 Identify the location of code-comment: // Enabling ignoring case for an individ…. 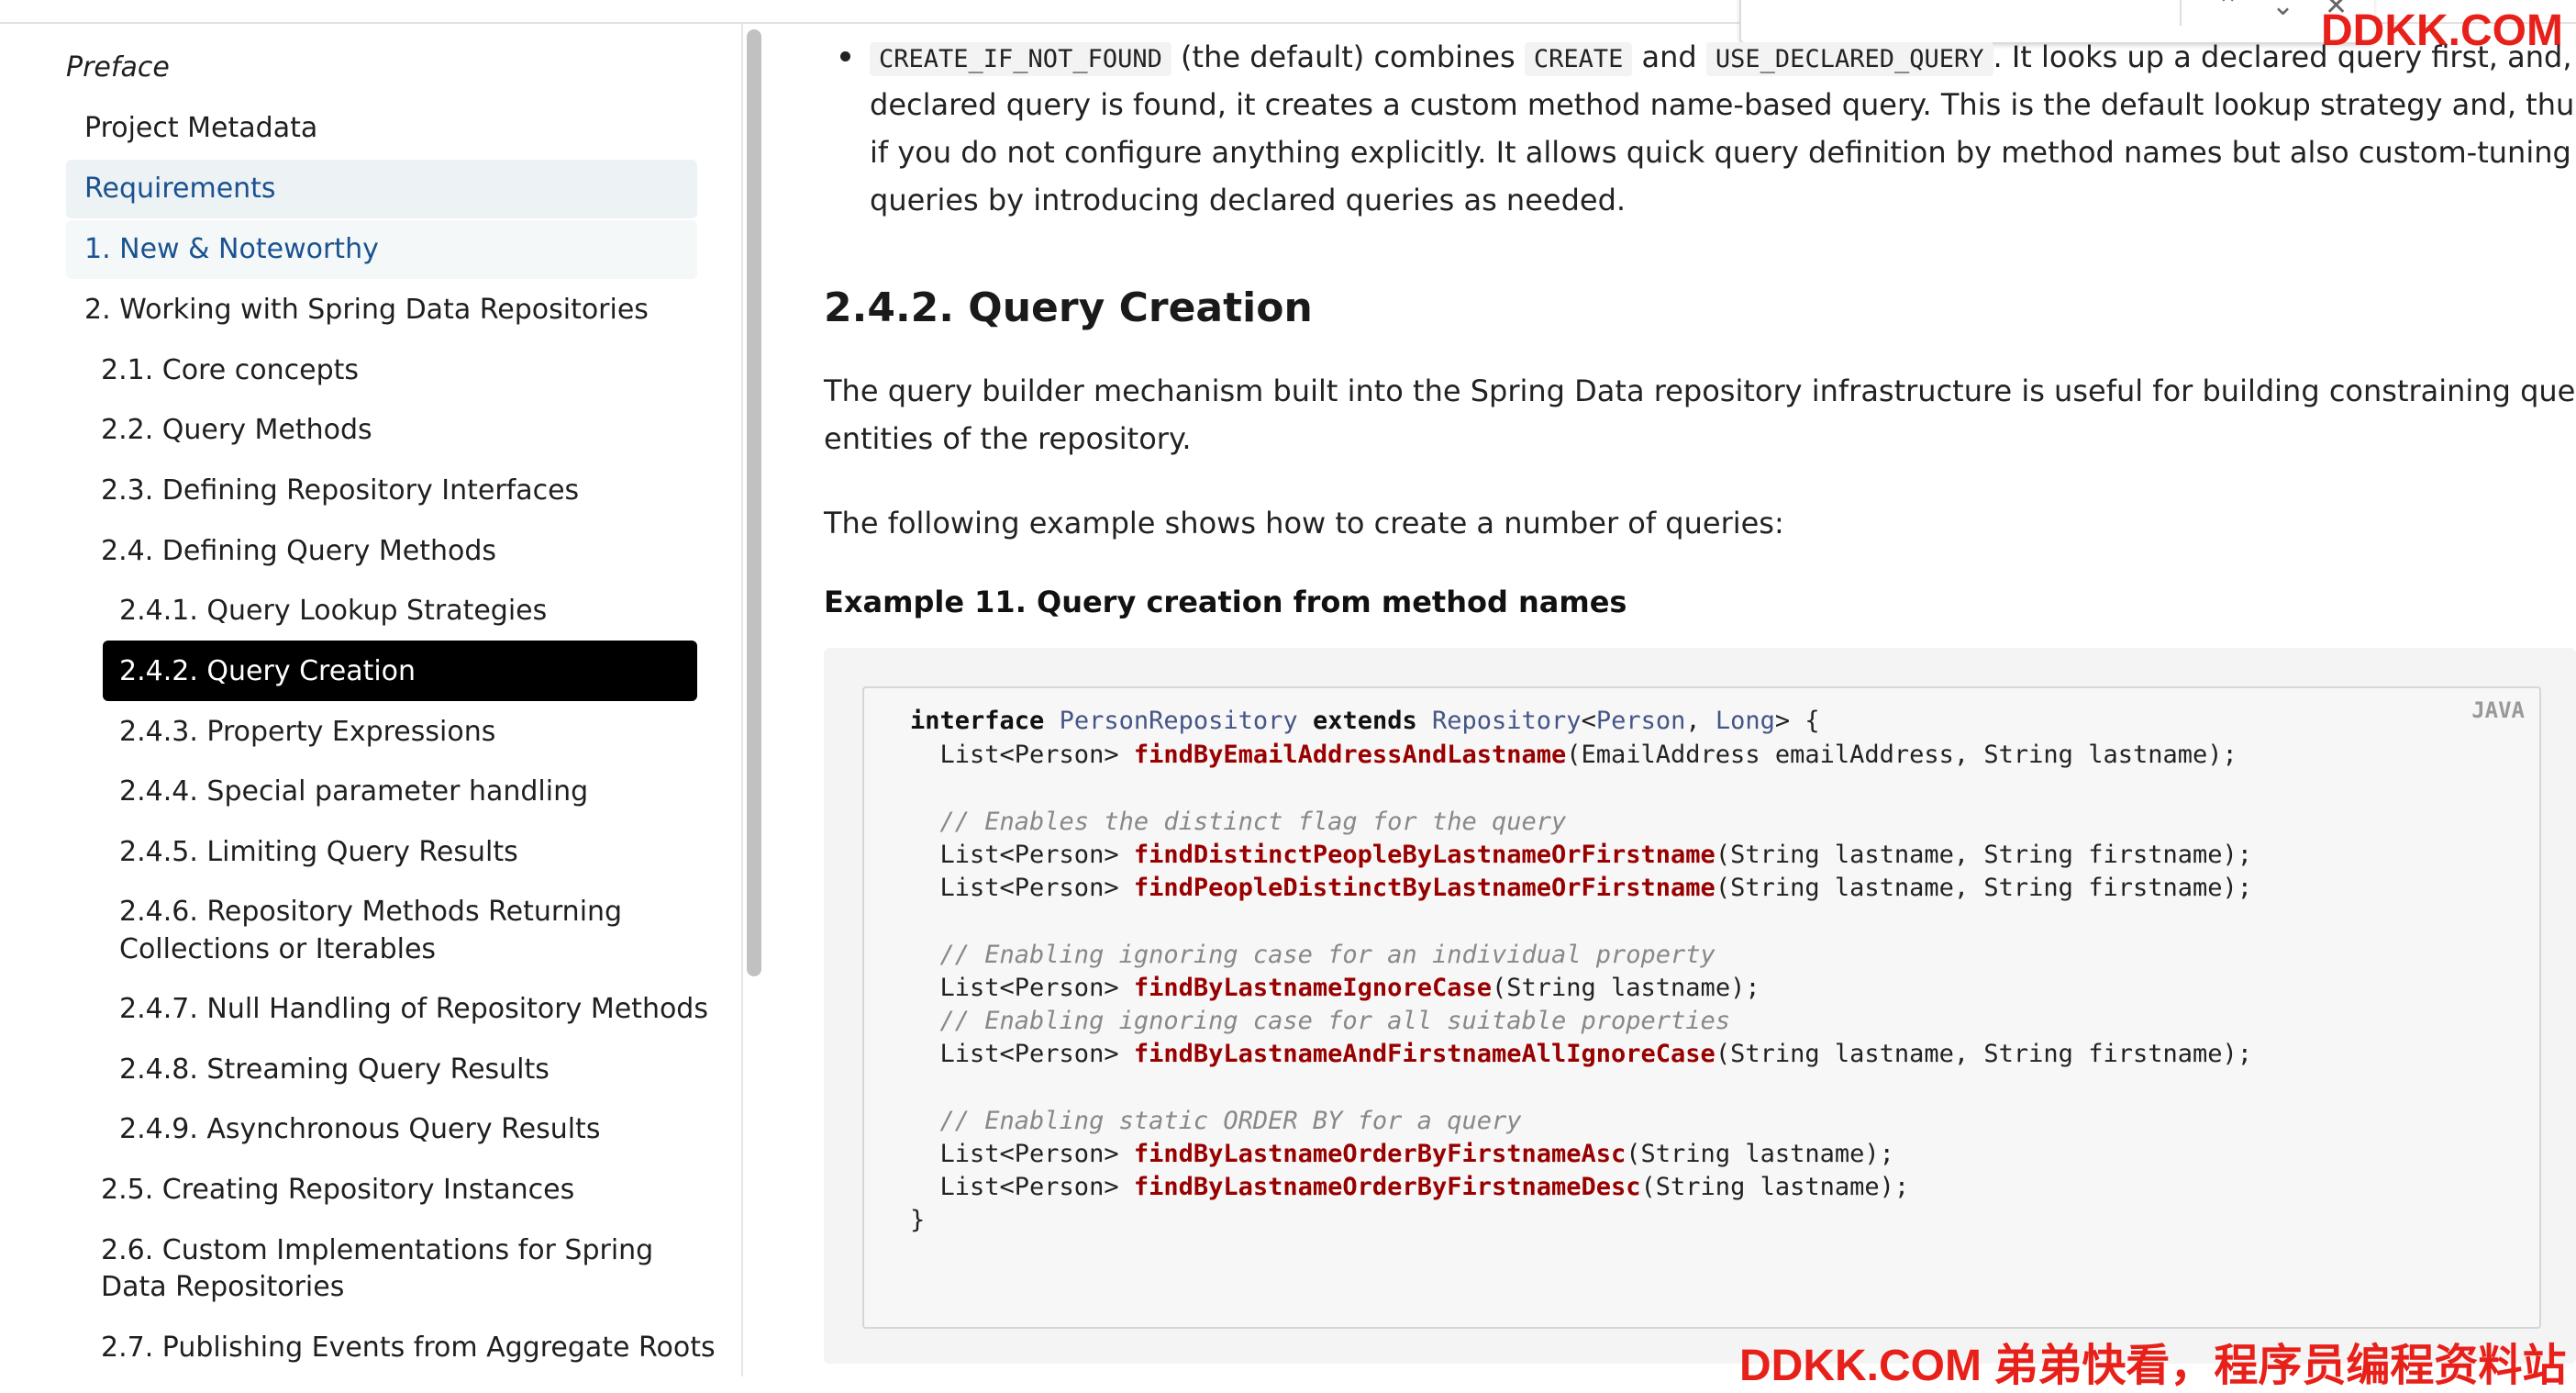
(1312, 955).